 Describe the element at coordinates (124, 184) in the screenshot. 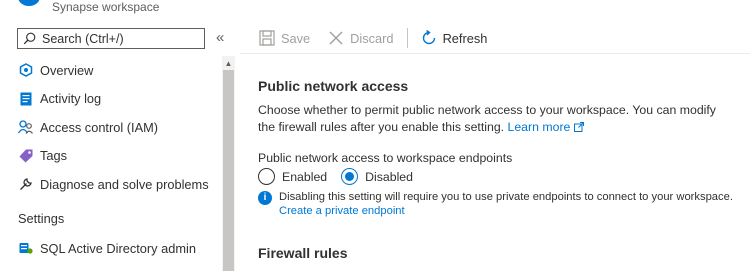

I see `sidebar-item-label: Diagnose and solve problems` at that location.